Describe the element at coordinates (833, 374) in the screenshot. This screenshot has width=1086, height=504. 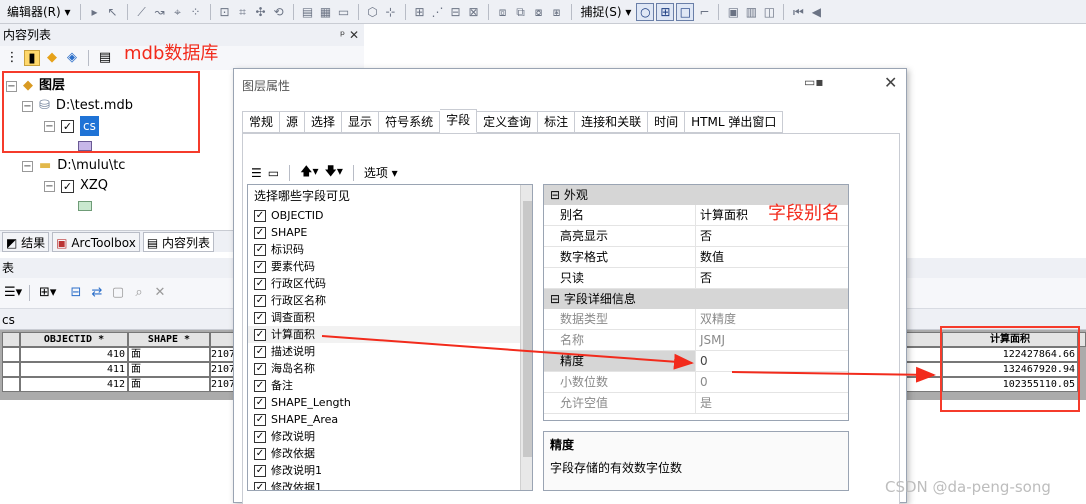
I see `arrow-to-table` at that location.